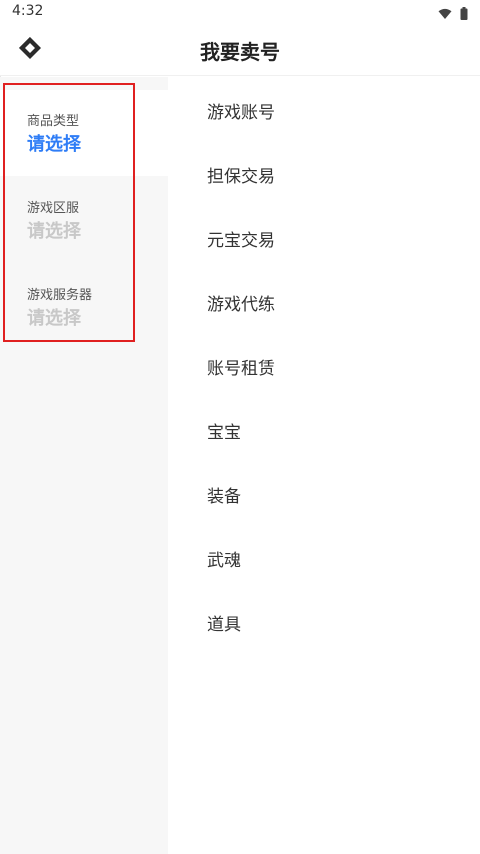  Describe the element at coordinates (241, 238) in the screenshot. I see `option-item: 元宝交易` at that location.